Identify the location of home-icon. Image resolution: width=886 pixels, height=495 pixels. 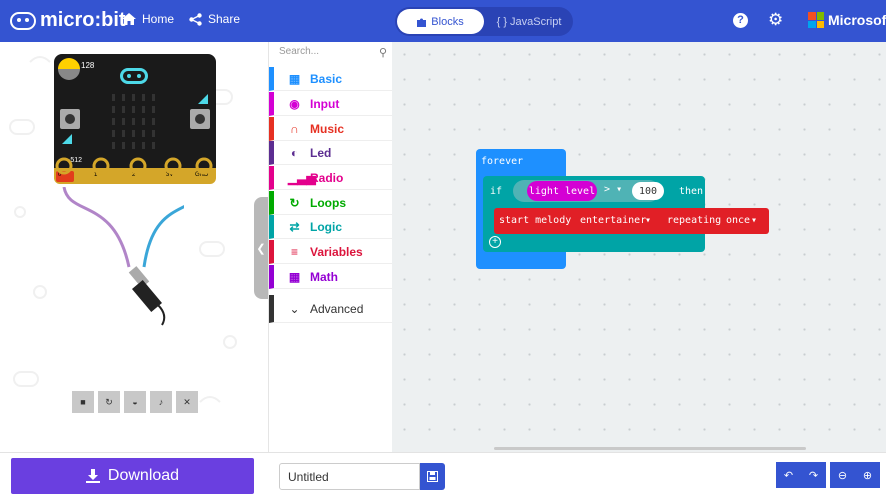
(129, 19).